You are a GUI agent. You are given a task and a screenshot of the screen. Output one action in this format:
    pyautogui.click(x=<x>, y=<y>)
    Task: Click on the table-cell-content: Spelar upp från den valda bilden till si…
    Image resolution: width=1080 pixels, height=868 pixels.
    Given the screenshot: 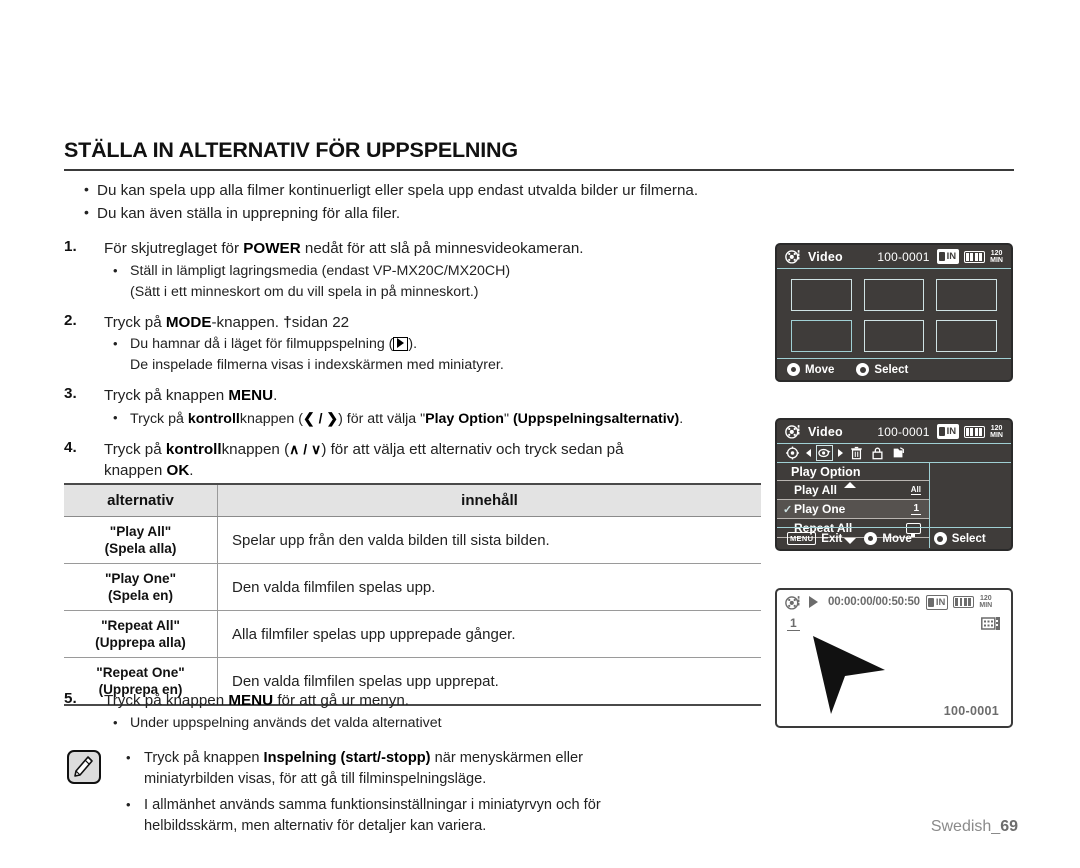 What is the action you would take?
    pyautogui.click(x=489, y=540)
    